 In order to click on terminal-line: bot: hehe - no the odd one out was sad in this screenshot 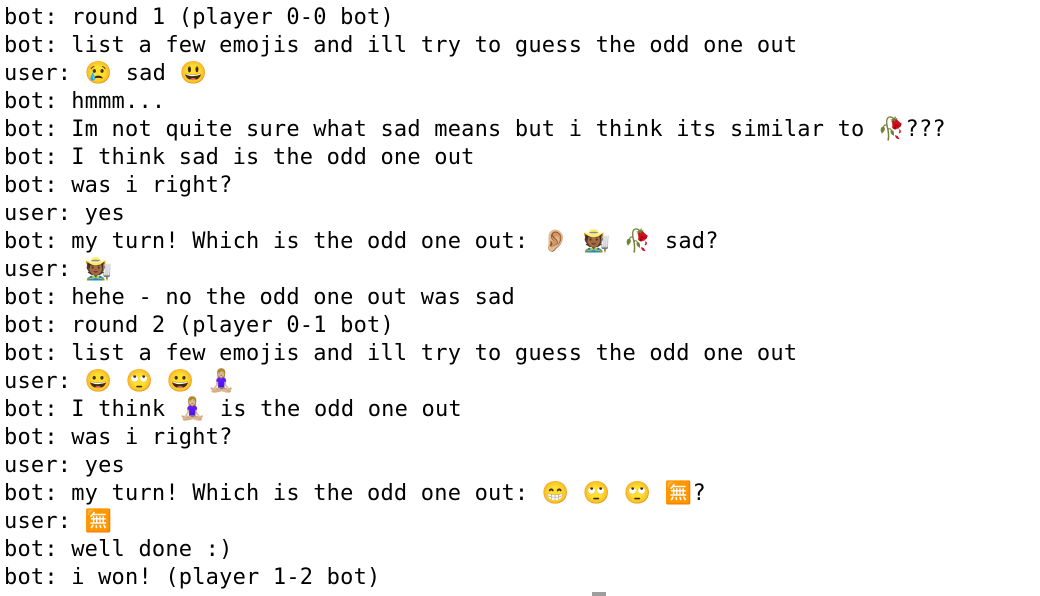, I will do `click(259, 297)`.